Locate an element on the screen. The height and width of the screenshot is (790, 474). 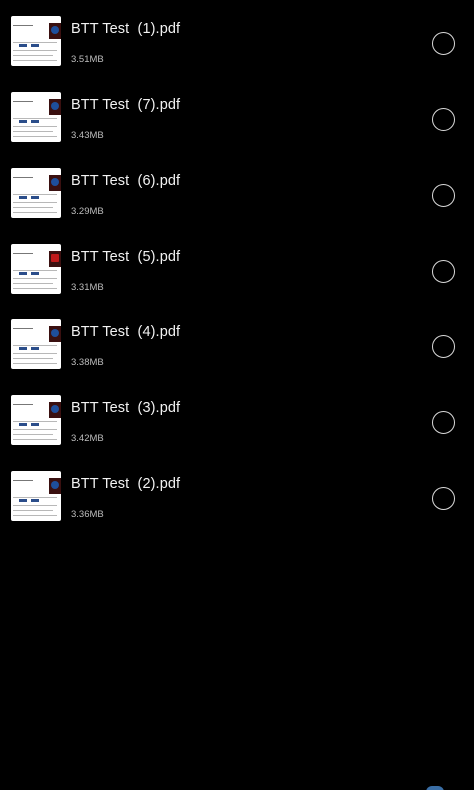
file-name: BTT Test (1).pdf is located at coordinates (126, 29).